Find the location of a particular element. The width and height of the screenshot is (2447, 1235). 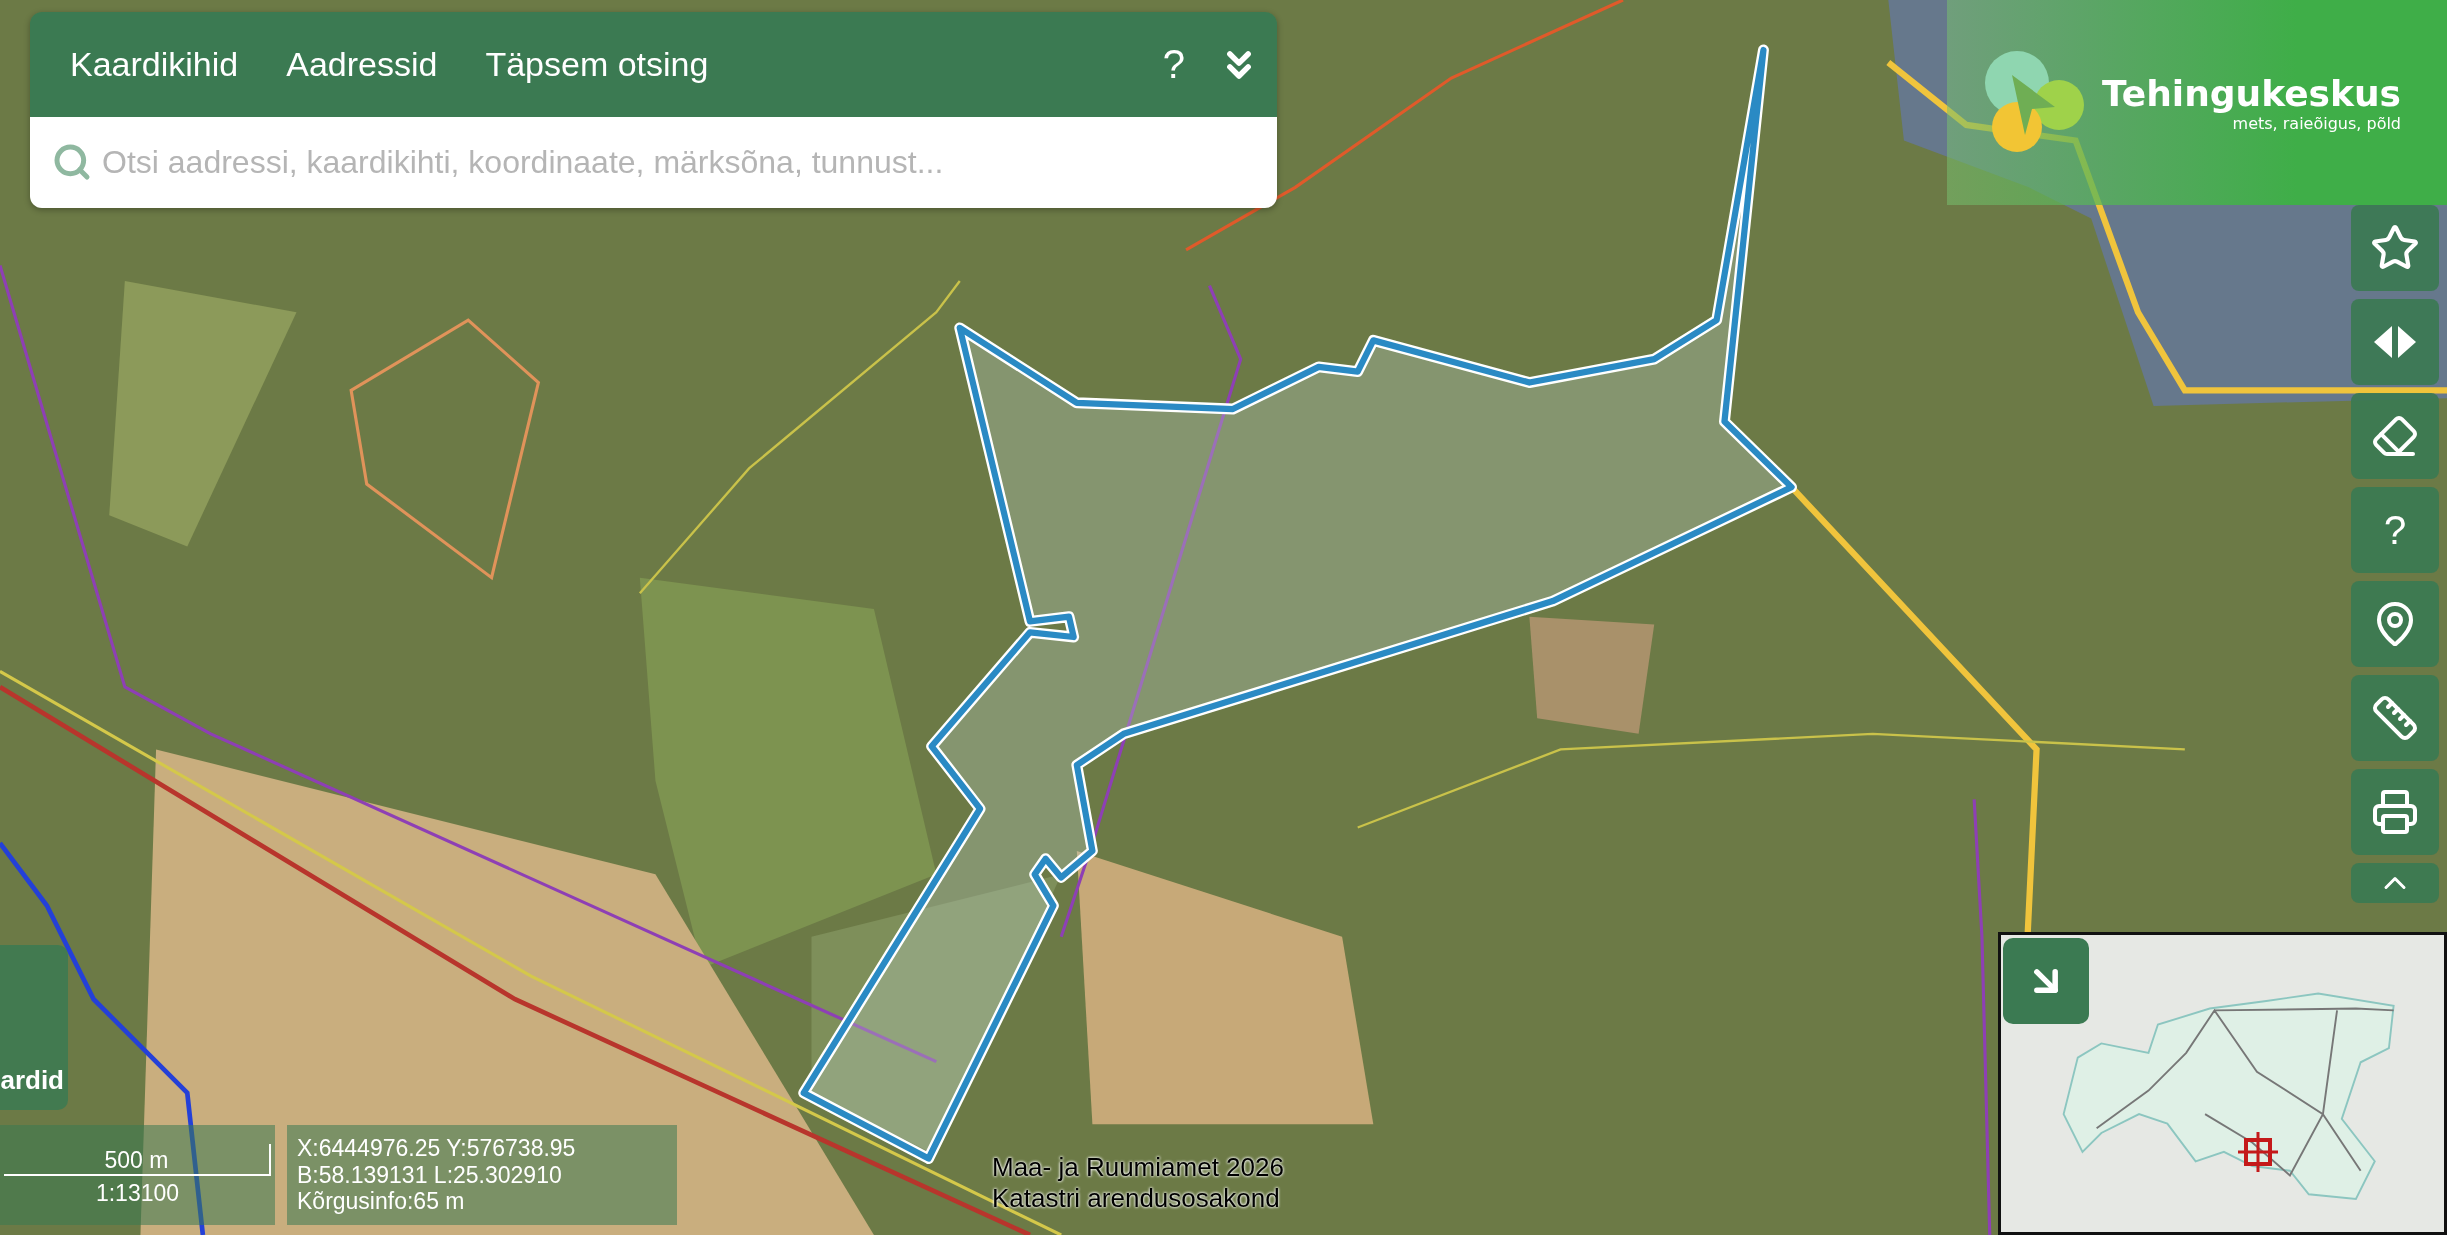

measure-button is located at coordinates (2395, 718).